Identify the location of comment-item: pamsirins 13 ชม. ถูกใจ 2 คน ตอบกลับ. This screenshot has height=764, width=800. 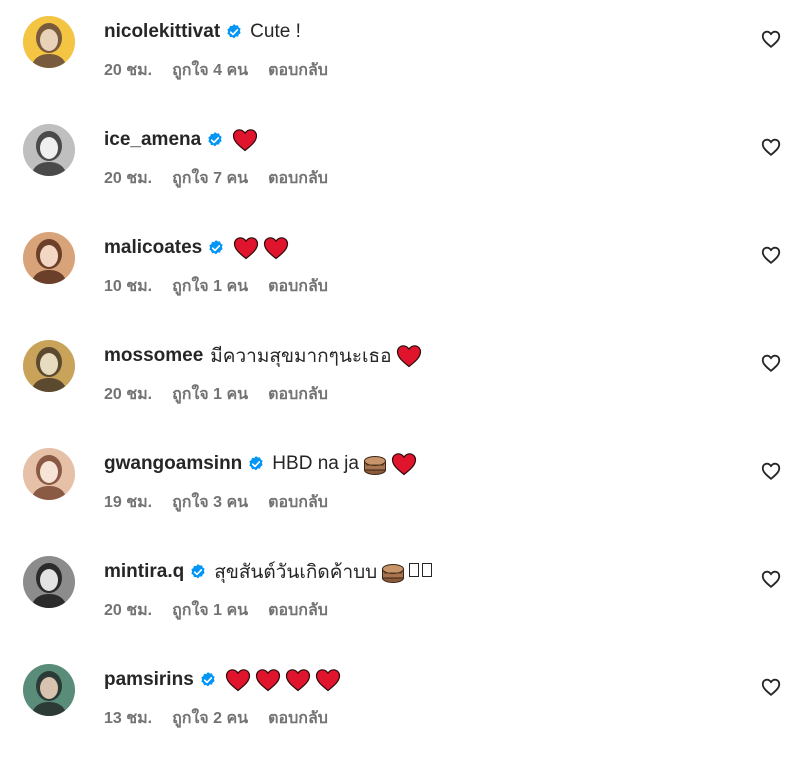
(400, 710).